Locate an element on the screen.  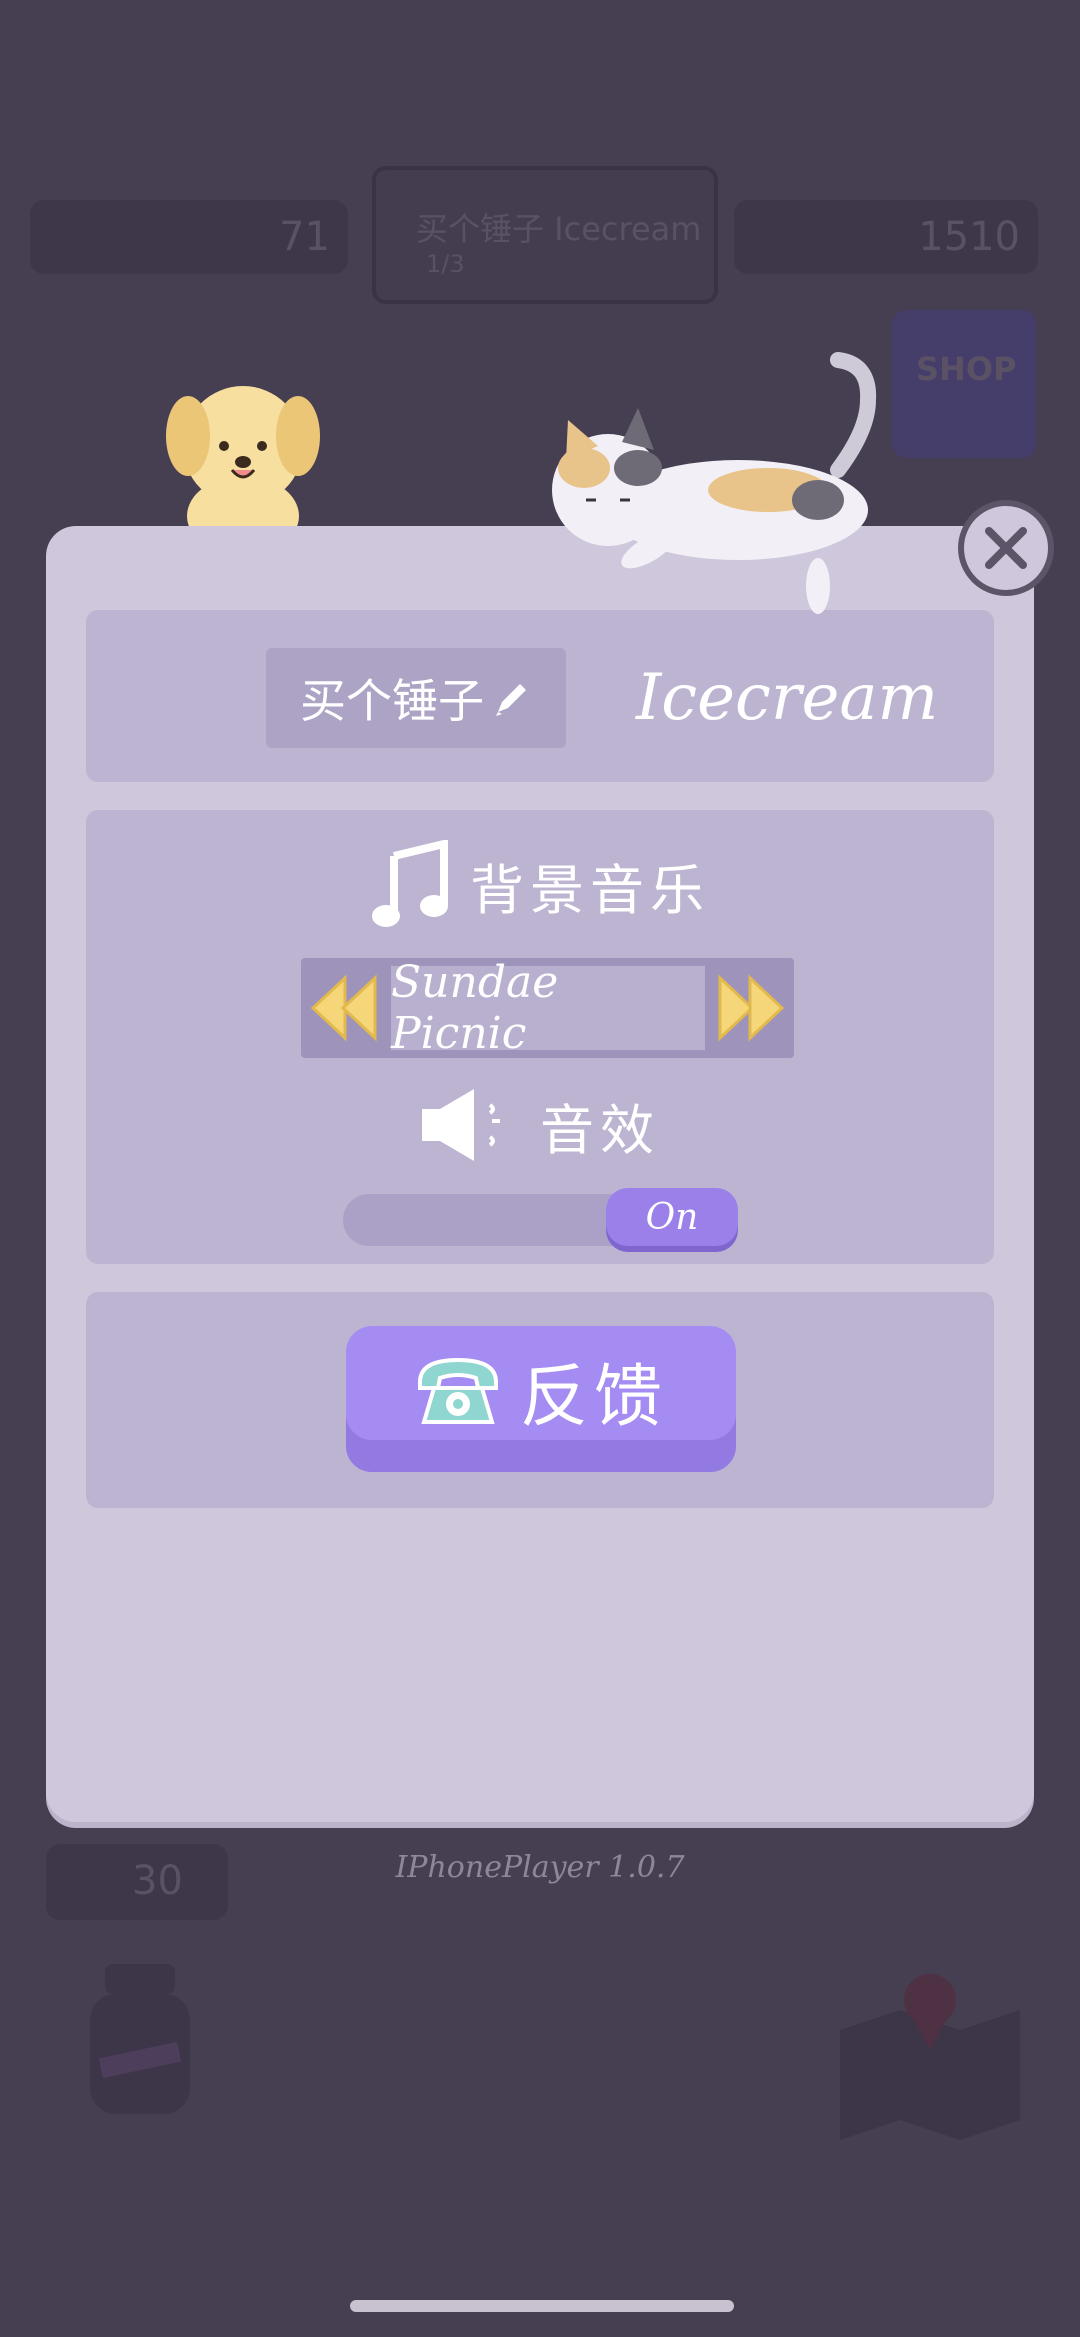
quest-banner: 买个锤子 Icecream 1/3 is located at coordinates (545, 235).